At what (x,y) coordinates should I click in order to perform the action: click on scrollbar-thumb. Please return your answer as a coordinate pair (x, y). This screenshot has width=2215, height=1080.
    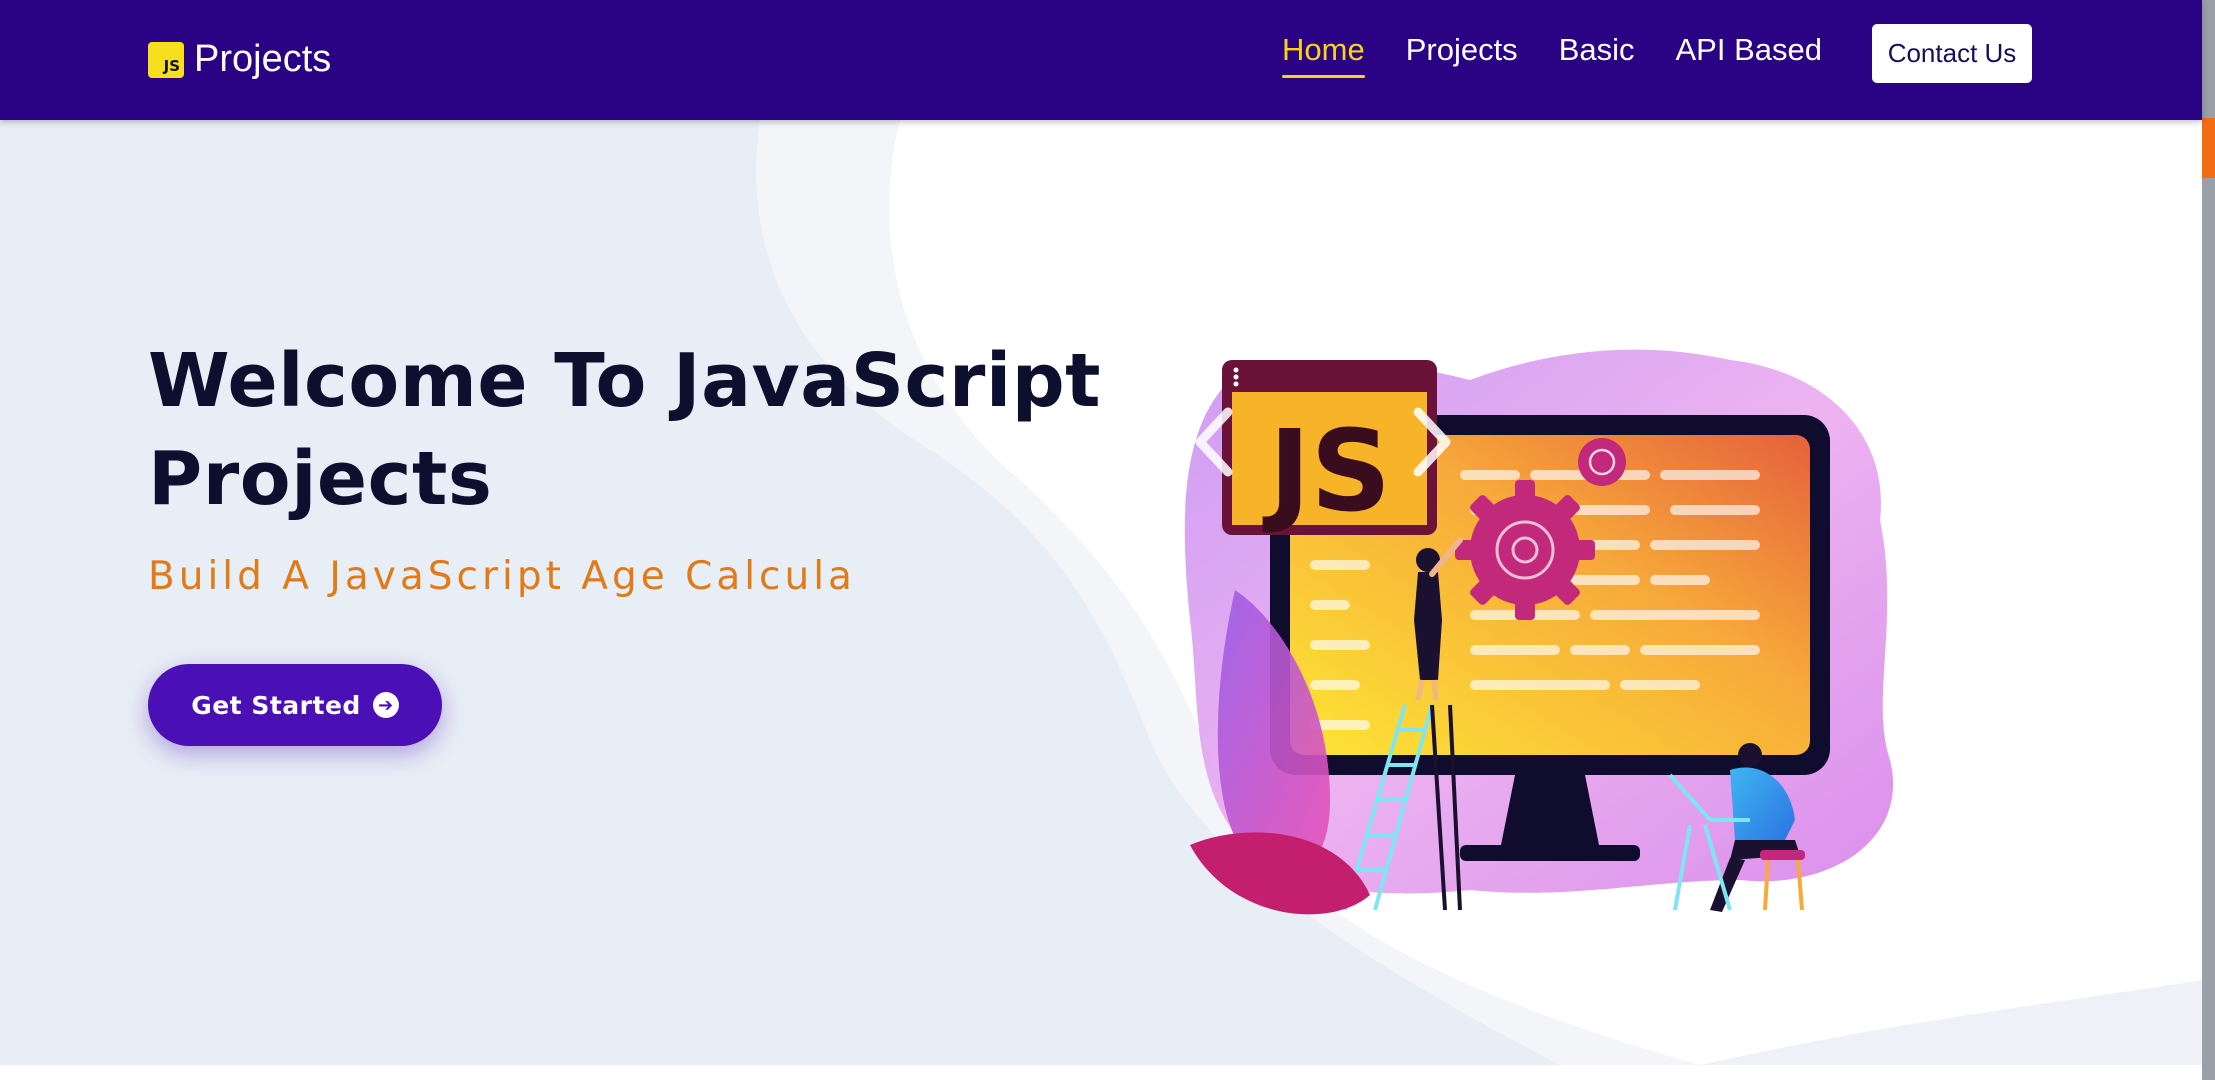
    Looking at the image, I should click on (2208, 148).